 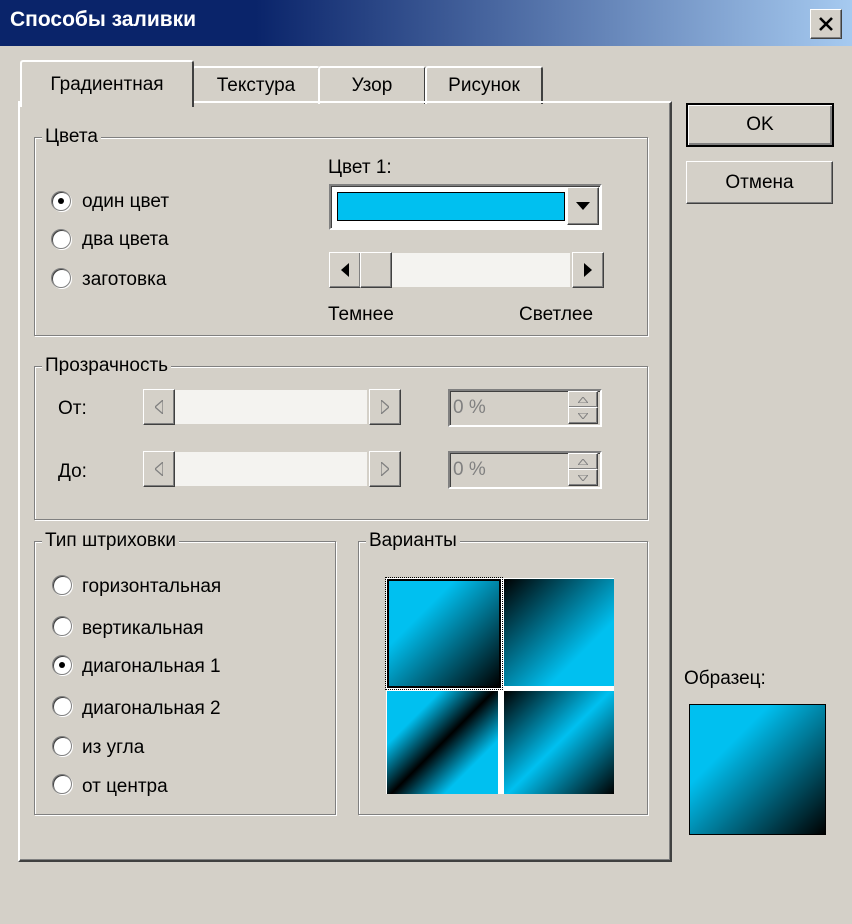 I want to click on tab-picture: Рисунок, so click(x=484, y=85).